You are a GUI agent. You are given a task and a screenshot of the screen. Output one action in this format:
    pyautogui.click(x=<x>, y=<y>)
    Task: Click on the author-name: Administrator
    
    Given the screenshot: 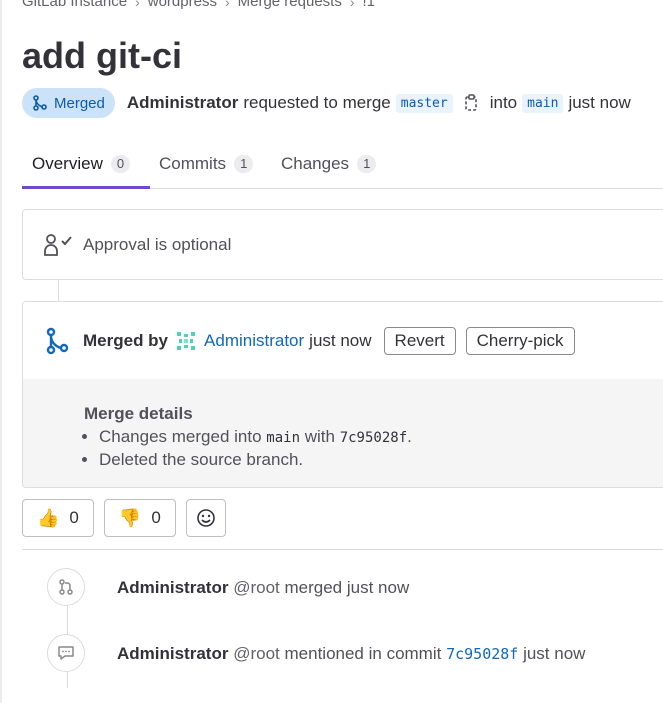 What is the action you would take?
    pyautogui.click(x=182, y=103)
    